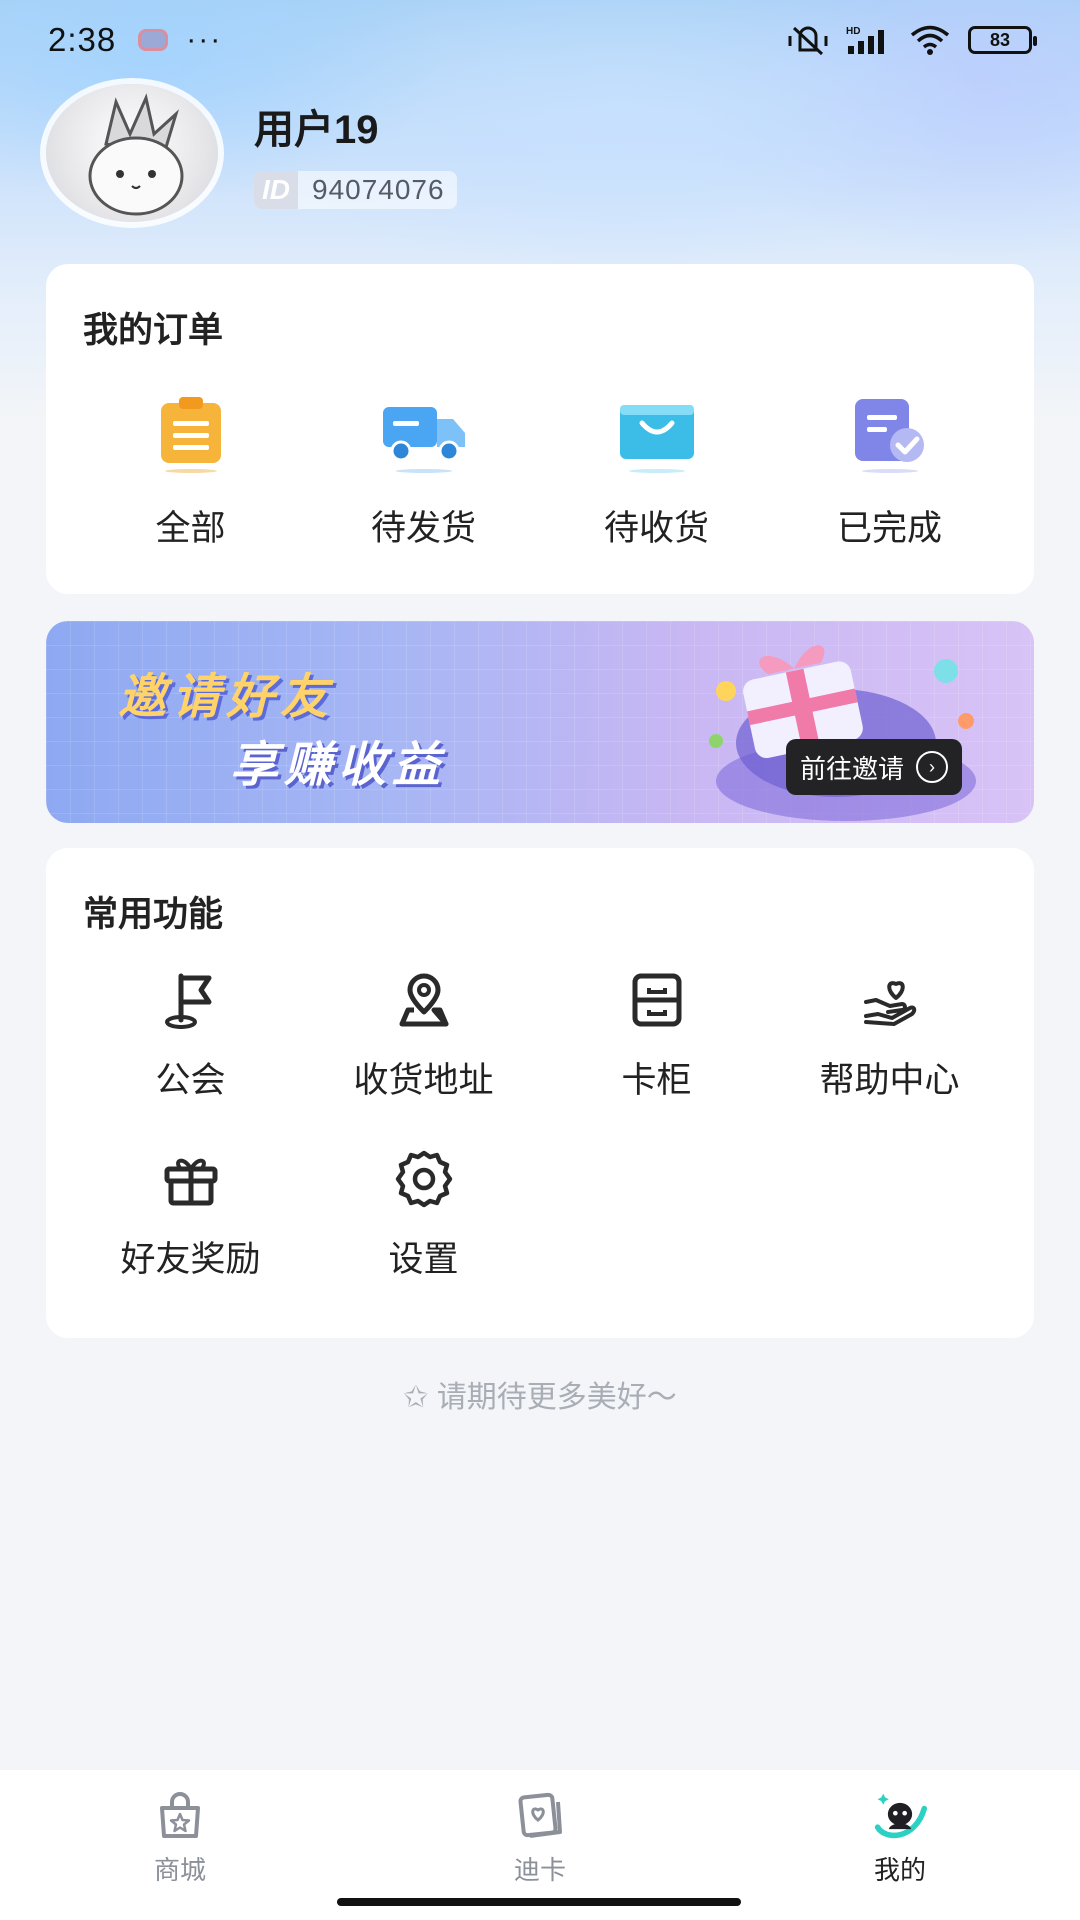 The image size is (1080, 1920). I want to click on gear-icon, so click(424, 1179).